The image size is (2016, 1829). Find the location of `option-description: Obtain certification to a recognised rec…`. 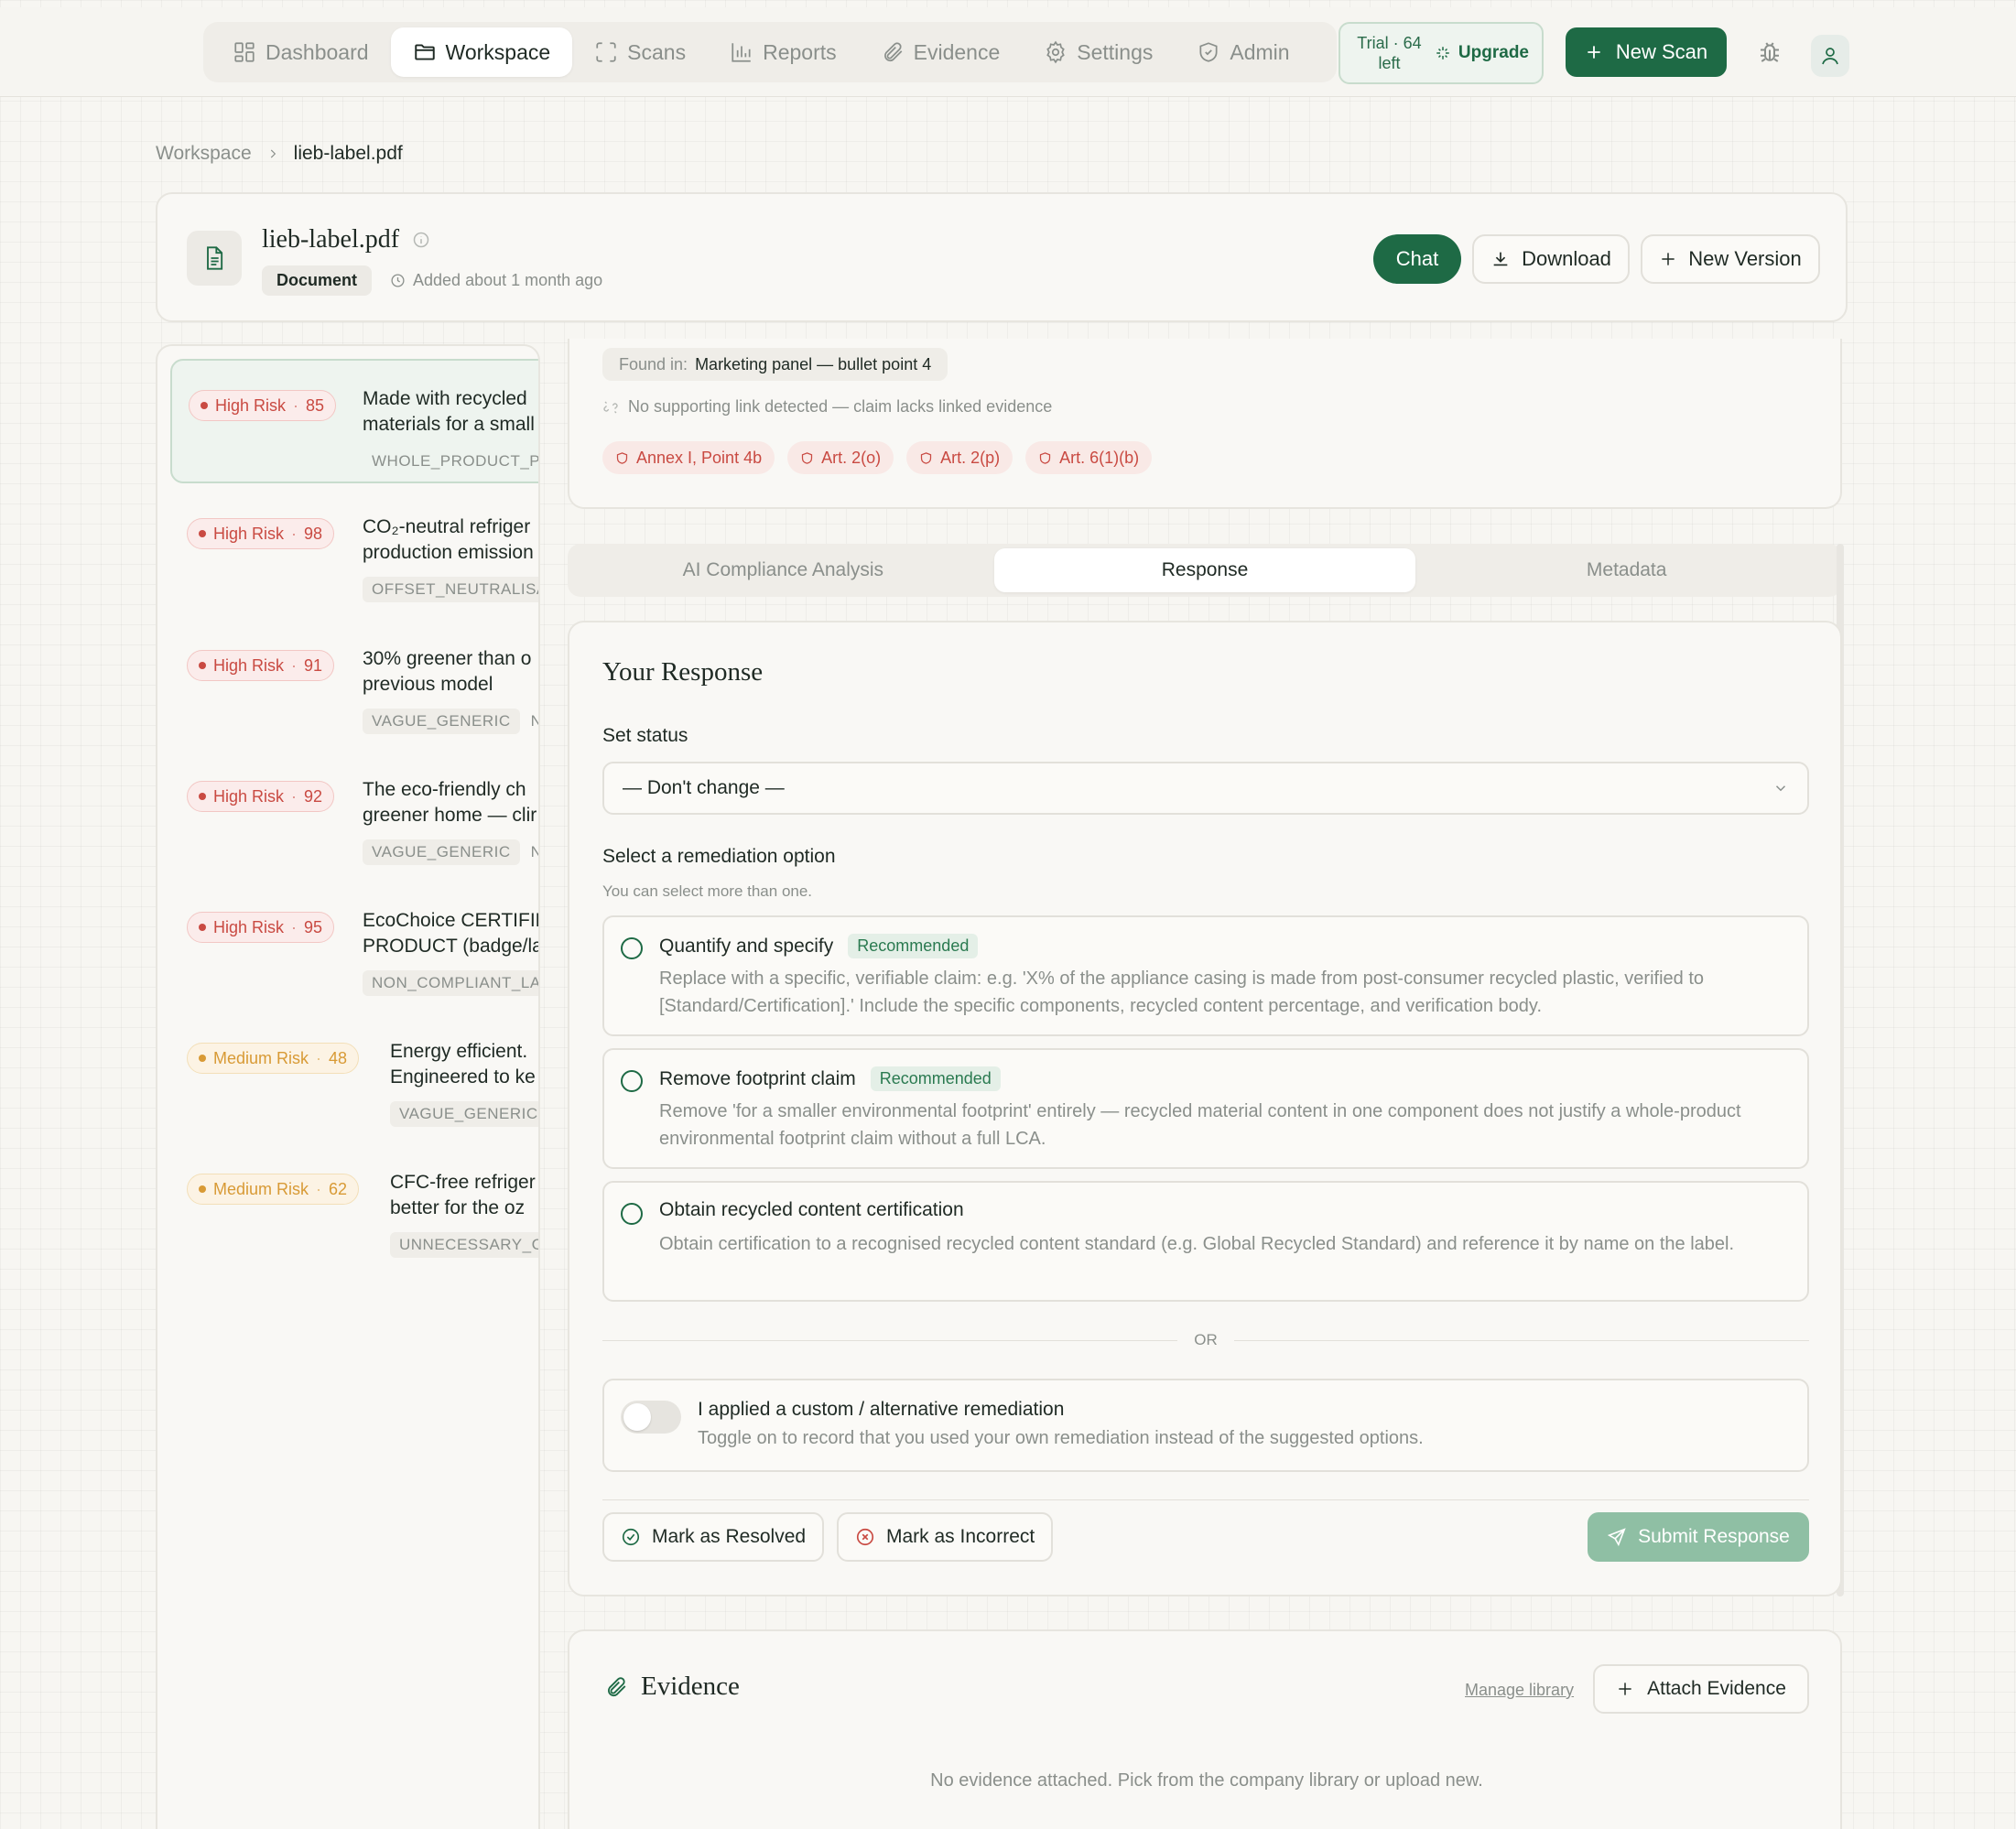

option-description: Obtain certification to a recognised rec… is located at coordinates (1197, 1244).